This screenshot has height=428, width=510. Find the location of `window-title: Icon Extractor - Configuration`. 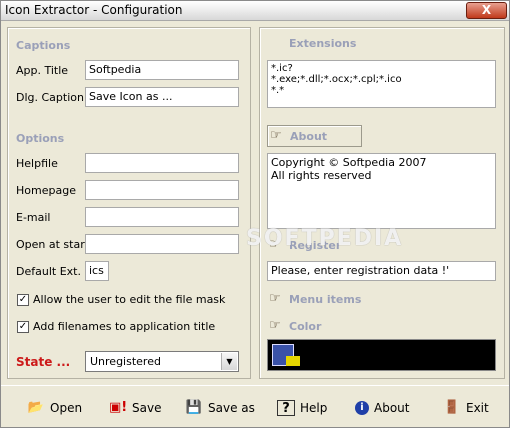

window-title: Icon Extractor - Configuration is located at coordinates (94, 10).